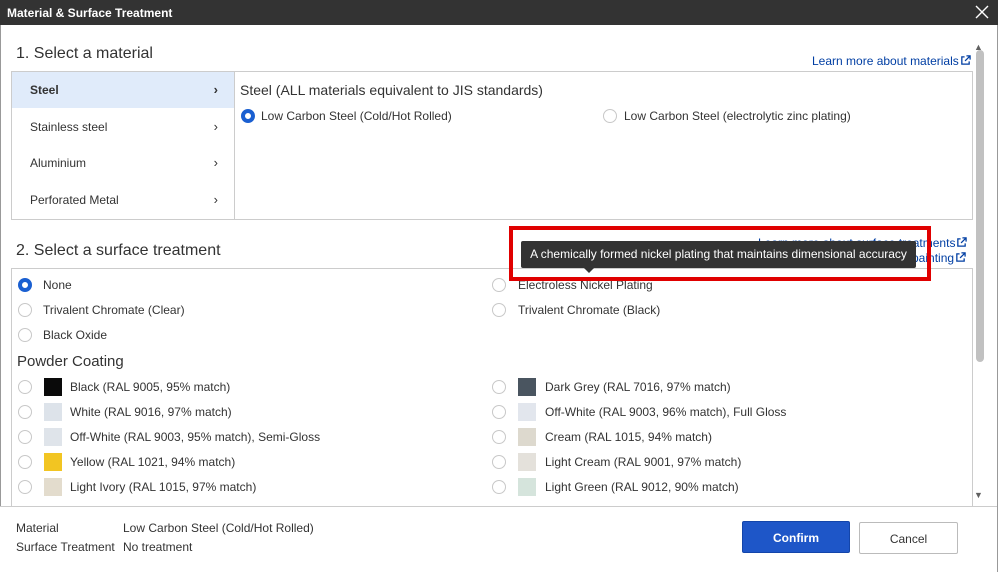  What do you see at coordinates (356, 116) in the screenshot?
I see `option-low-carbon-steel-label: Low Carbon Steel (Cold/Hot Rolled)` at bounding box center [356, 116].